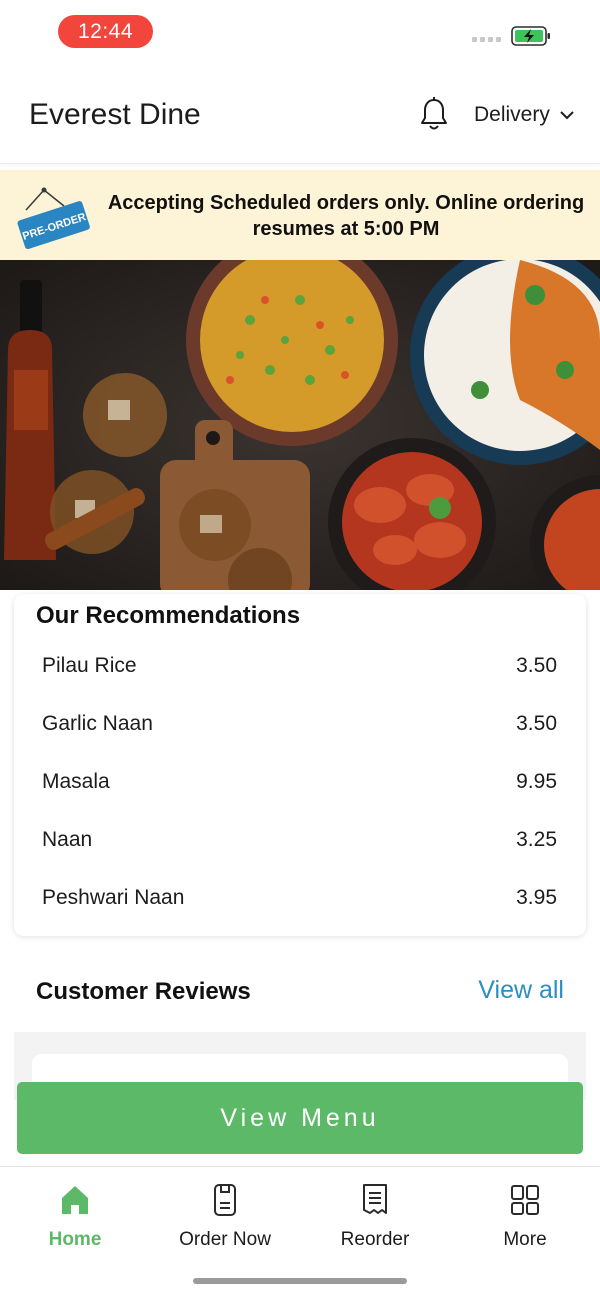 Image resolution: width=600 pixels, height=1298 pixels. What do you see at coordinates (521, 990) in the screenshot?
I see `view-all-reviews-link: View all` at bounding box center [521, 990].